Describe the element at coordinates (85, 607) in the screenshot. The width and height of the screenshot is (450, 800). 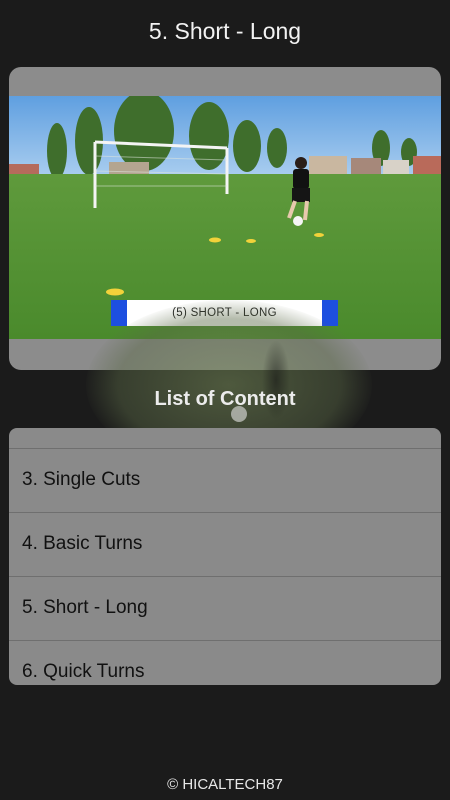
I see `list-item-label: 5. Short - Long` at that location.